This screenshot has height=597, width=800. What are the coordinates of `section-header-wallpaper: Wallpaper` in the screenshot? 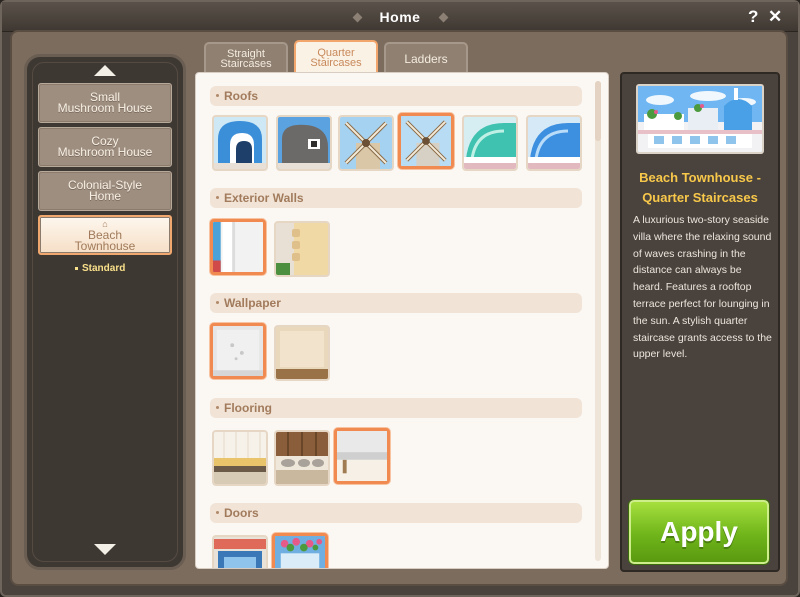 It's located at (396, 303).